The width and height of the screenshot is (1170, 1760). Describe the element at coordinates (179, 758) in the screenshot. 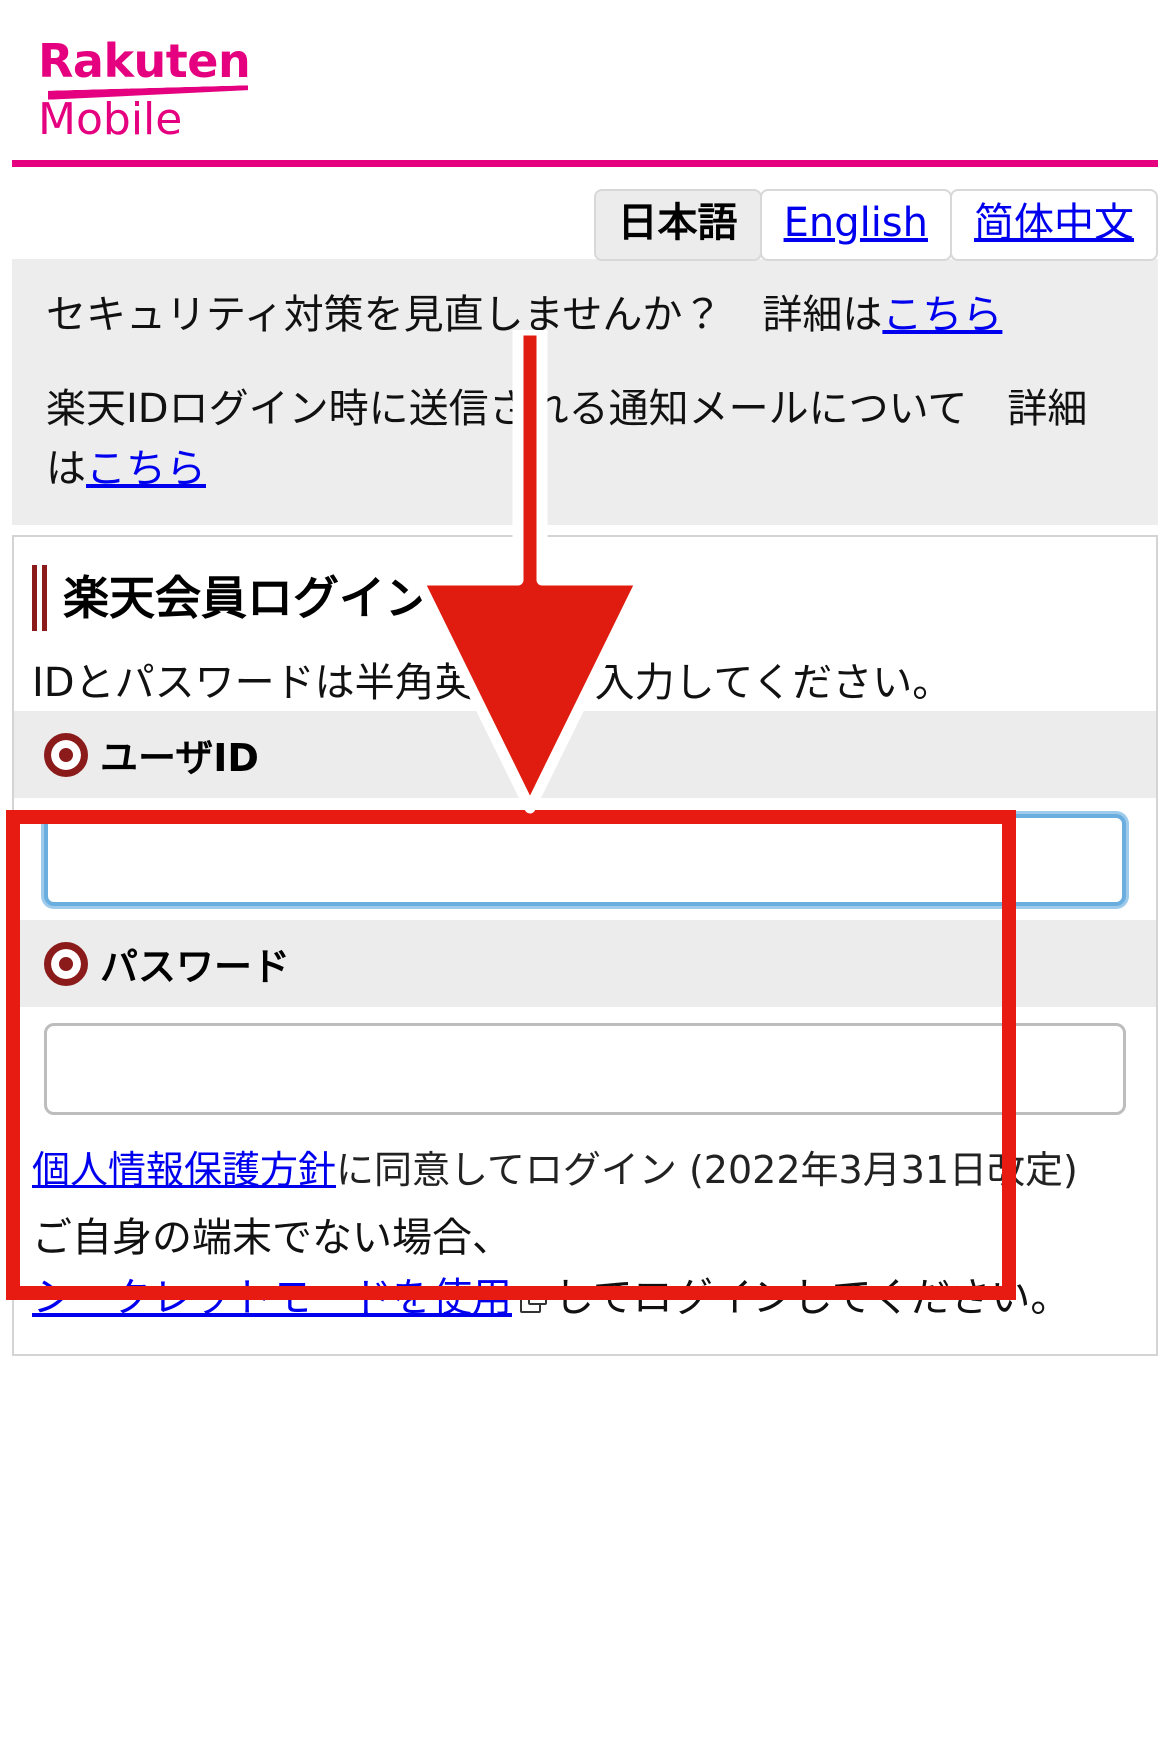

I see `user-id-label: ユーザID` at that location.